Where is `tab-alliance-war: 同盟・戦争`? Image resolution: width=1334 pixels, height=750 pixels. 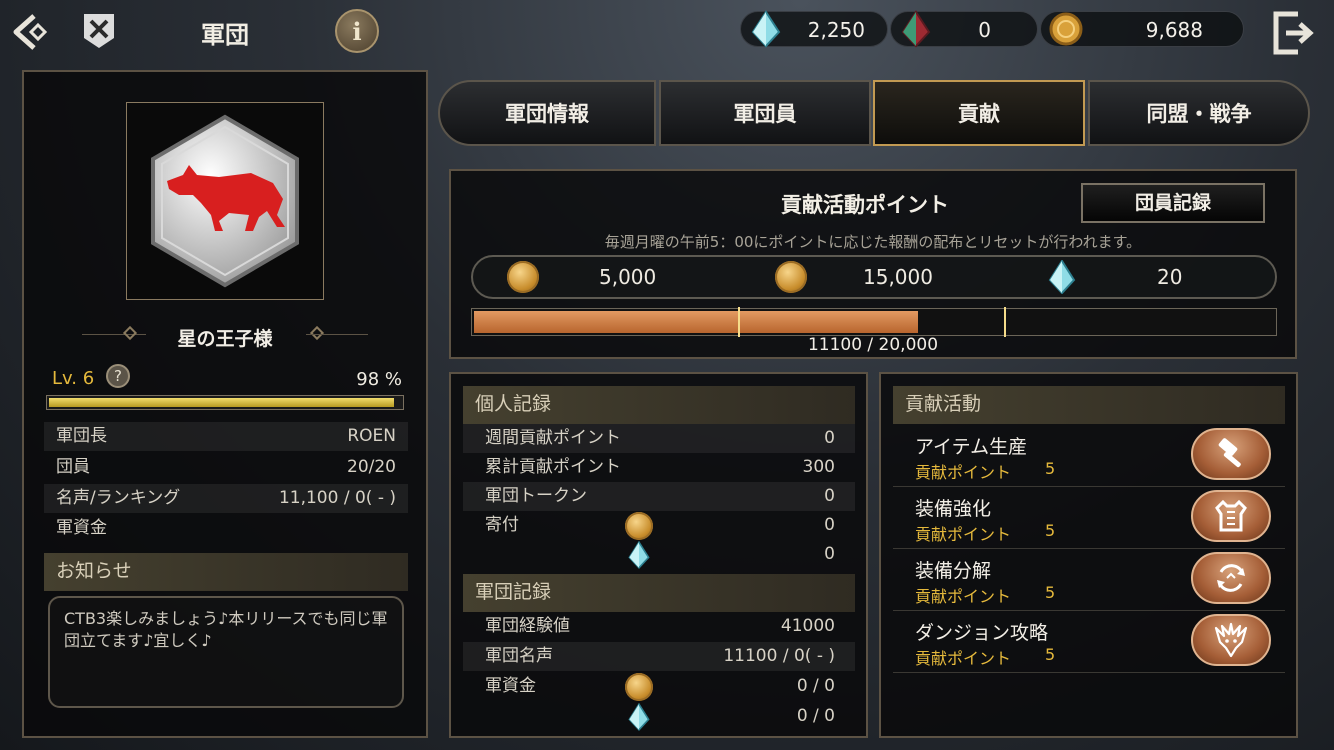 tab-alliance-war: 同盟・戦争 is located at coordinates (1199, 113).